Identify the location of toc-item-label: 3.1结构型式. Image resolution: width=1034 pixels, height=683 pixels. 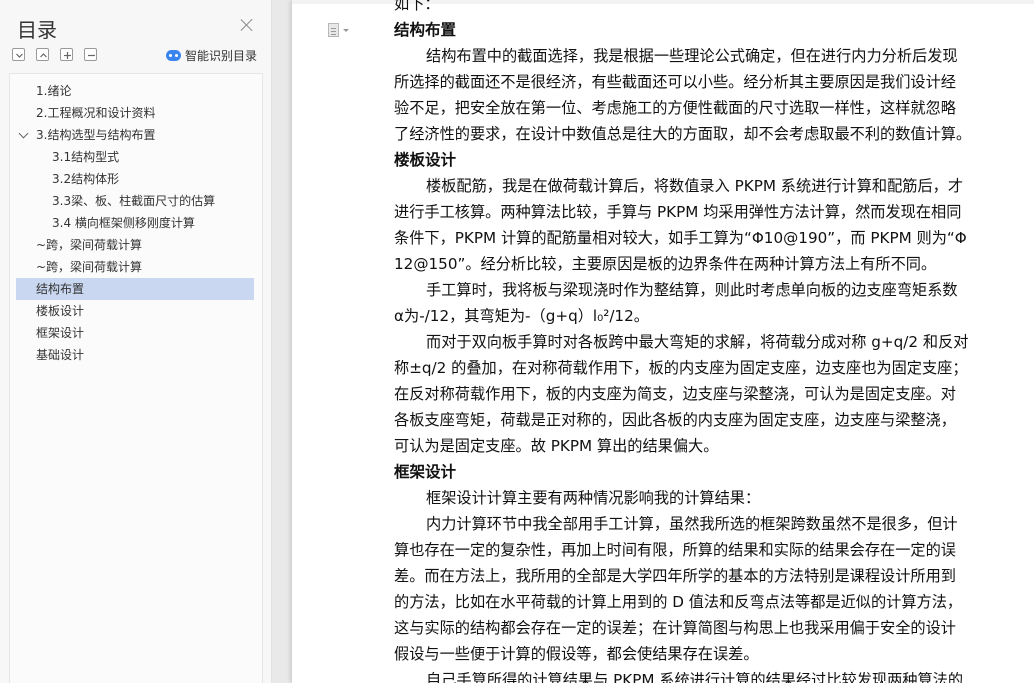
(86, 157).